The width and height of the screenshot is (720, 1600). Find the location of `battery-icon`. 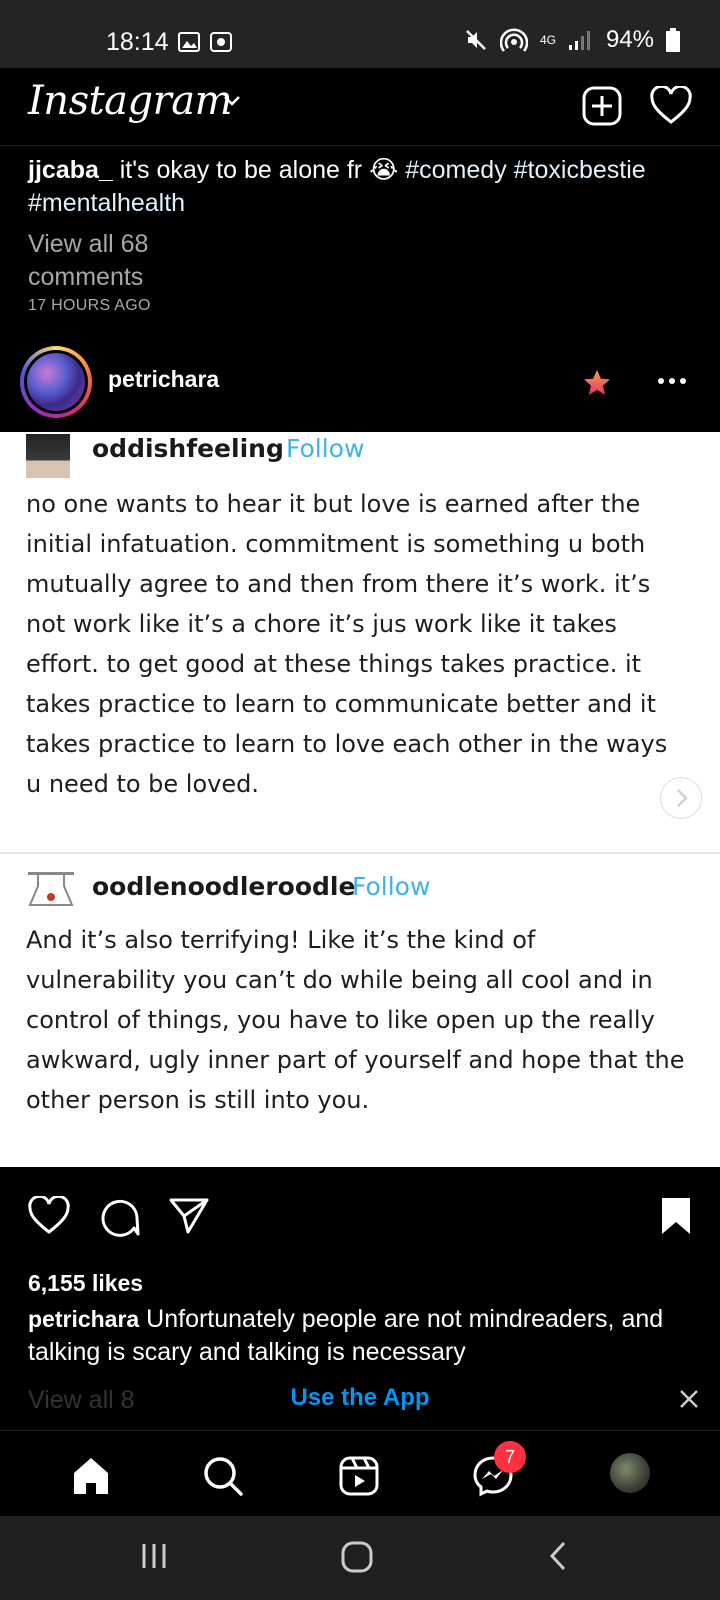

battery-icon is located at coordinates (673, 40).